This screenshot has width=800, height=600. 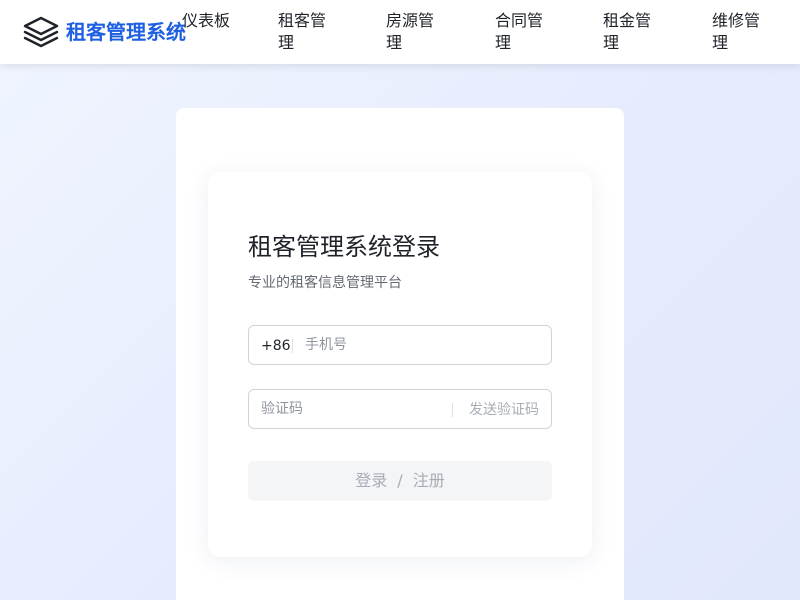 I want to click on verification-code-field: 发送验证码, so click(x=400, y=409).